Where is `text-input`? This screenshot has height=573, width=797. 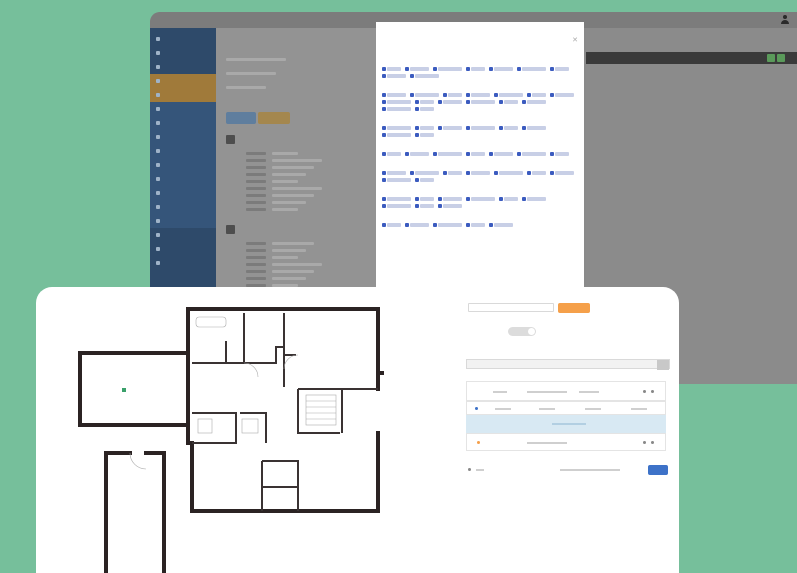
text-input is located at coordinates (511, 307).